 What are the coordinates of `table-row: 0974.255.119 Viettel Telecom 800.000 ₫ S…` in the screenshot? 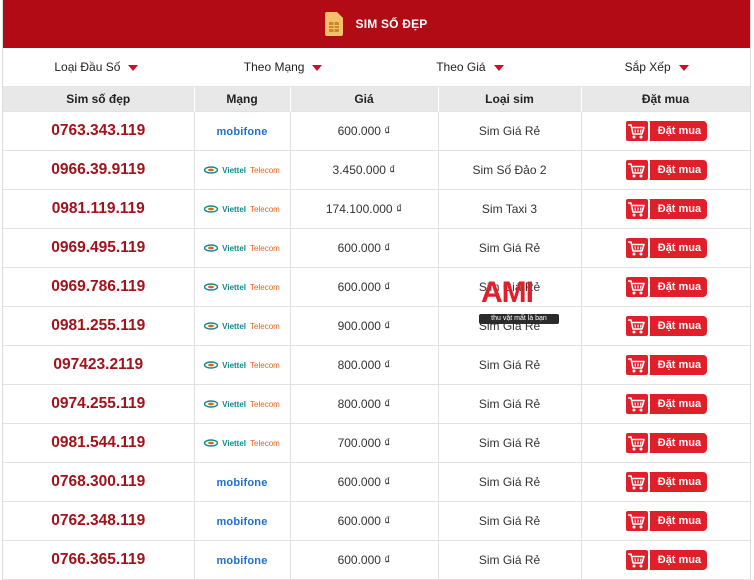 It's located at (376, 404).